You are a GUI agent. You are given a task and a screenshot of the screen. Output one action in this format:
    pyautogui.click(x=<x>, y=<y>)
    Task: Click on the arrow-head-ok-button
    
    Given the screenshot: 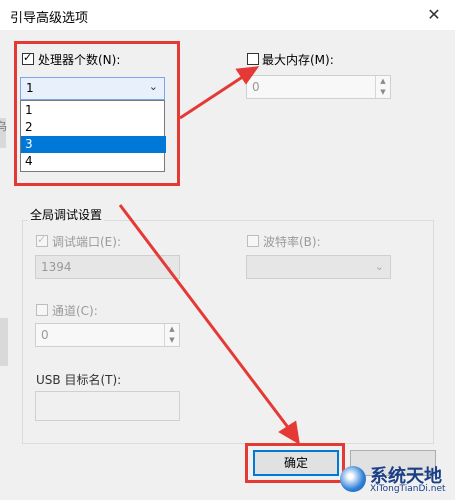 What is the action you would take?
    pyautogui.click(x=289, y=432)
    